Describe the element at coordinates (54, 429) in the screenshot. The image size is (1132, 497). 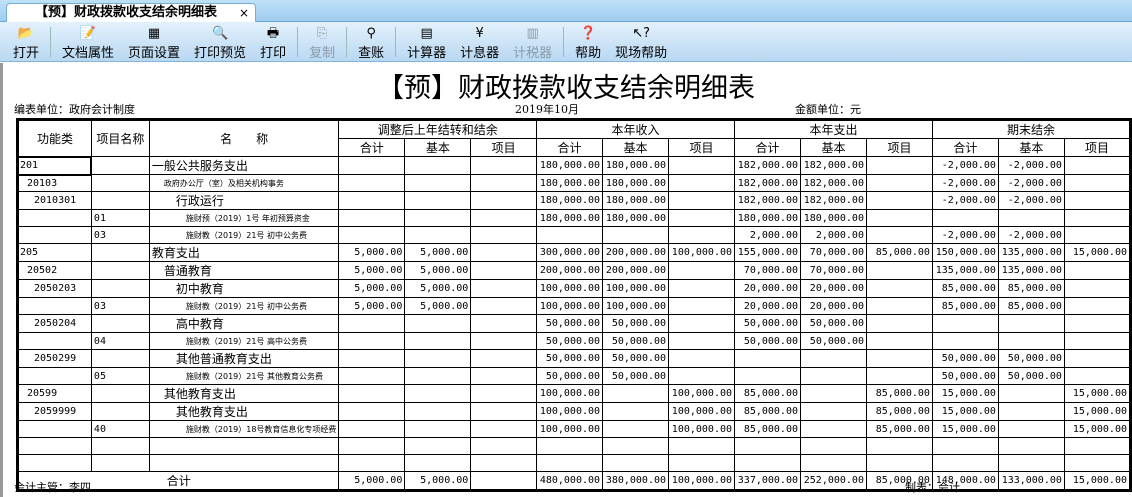
I see `function-code-cell` at that location.